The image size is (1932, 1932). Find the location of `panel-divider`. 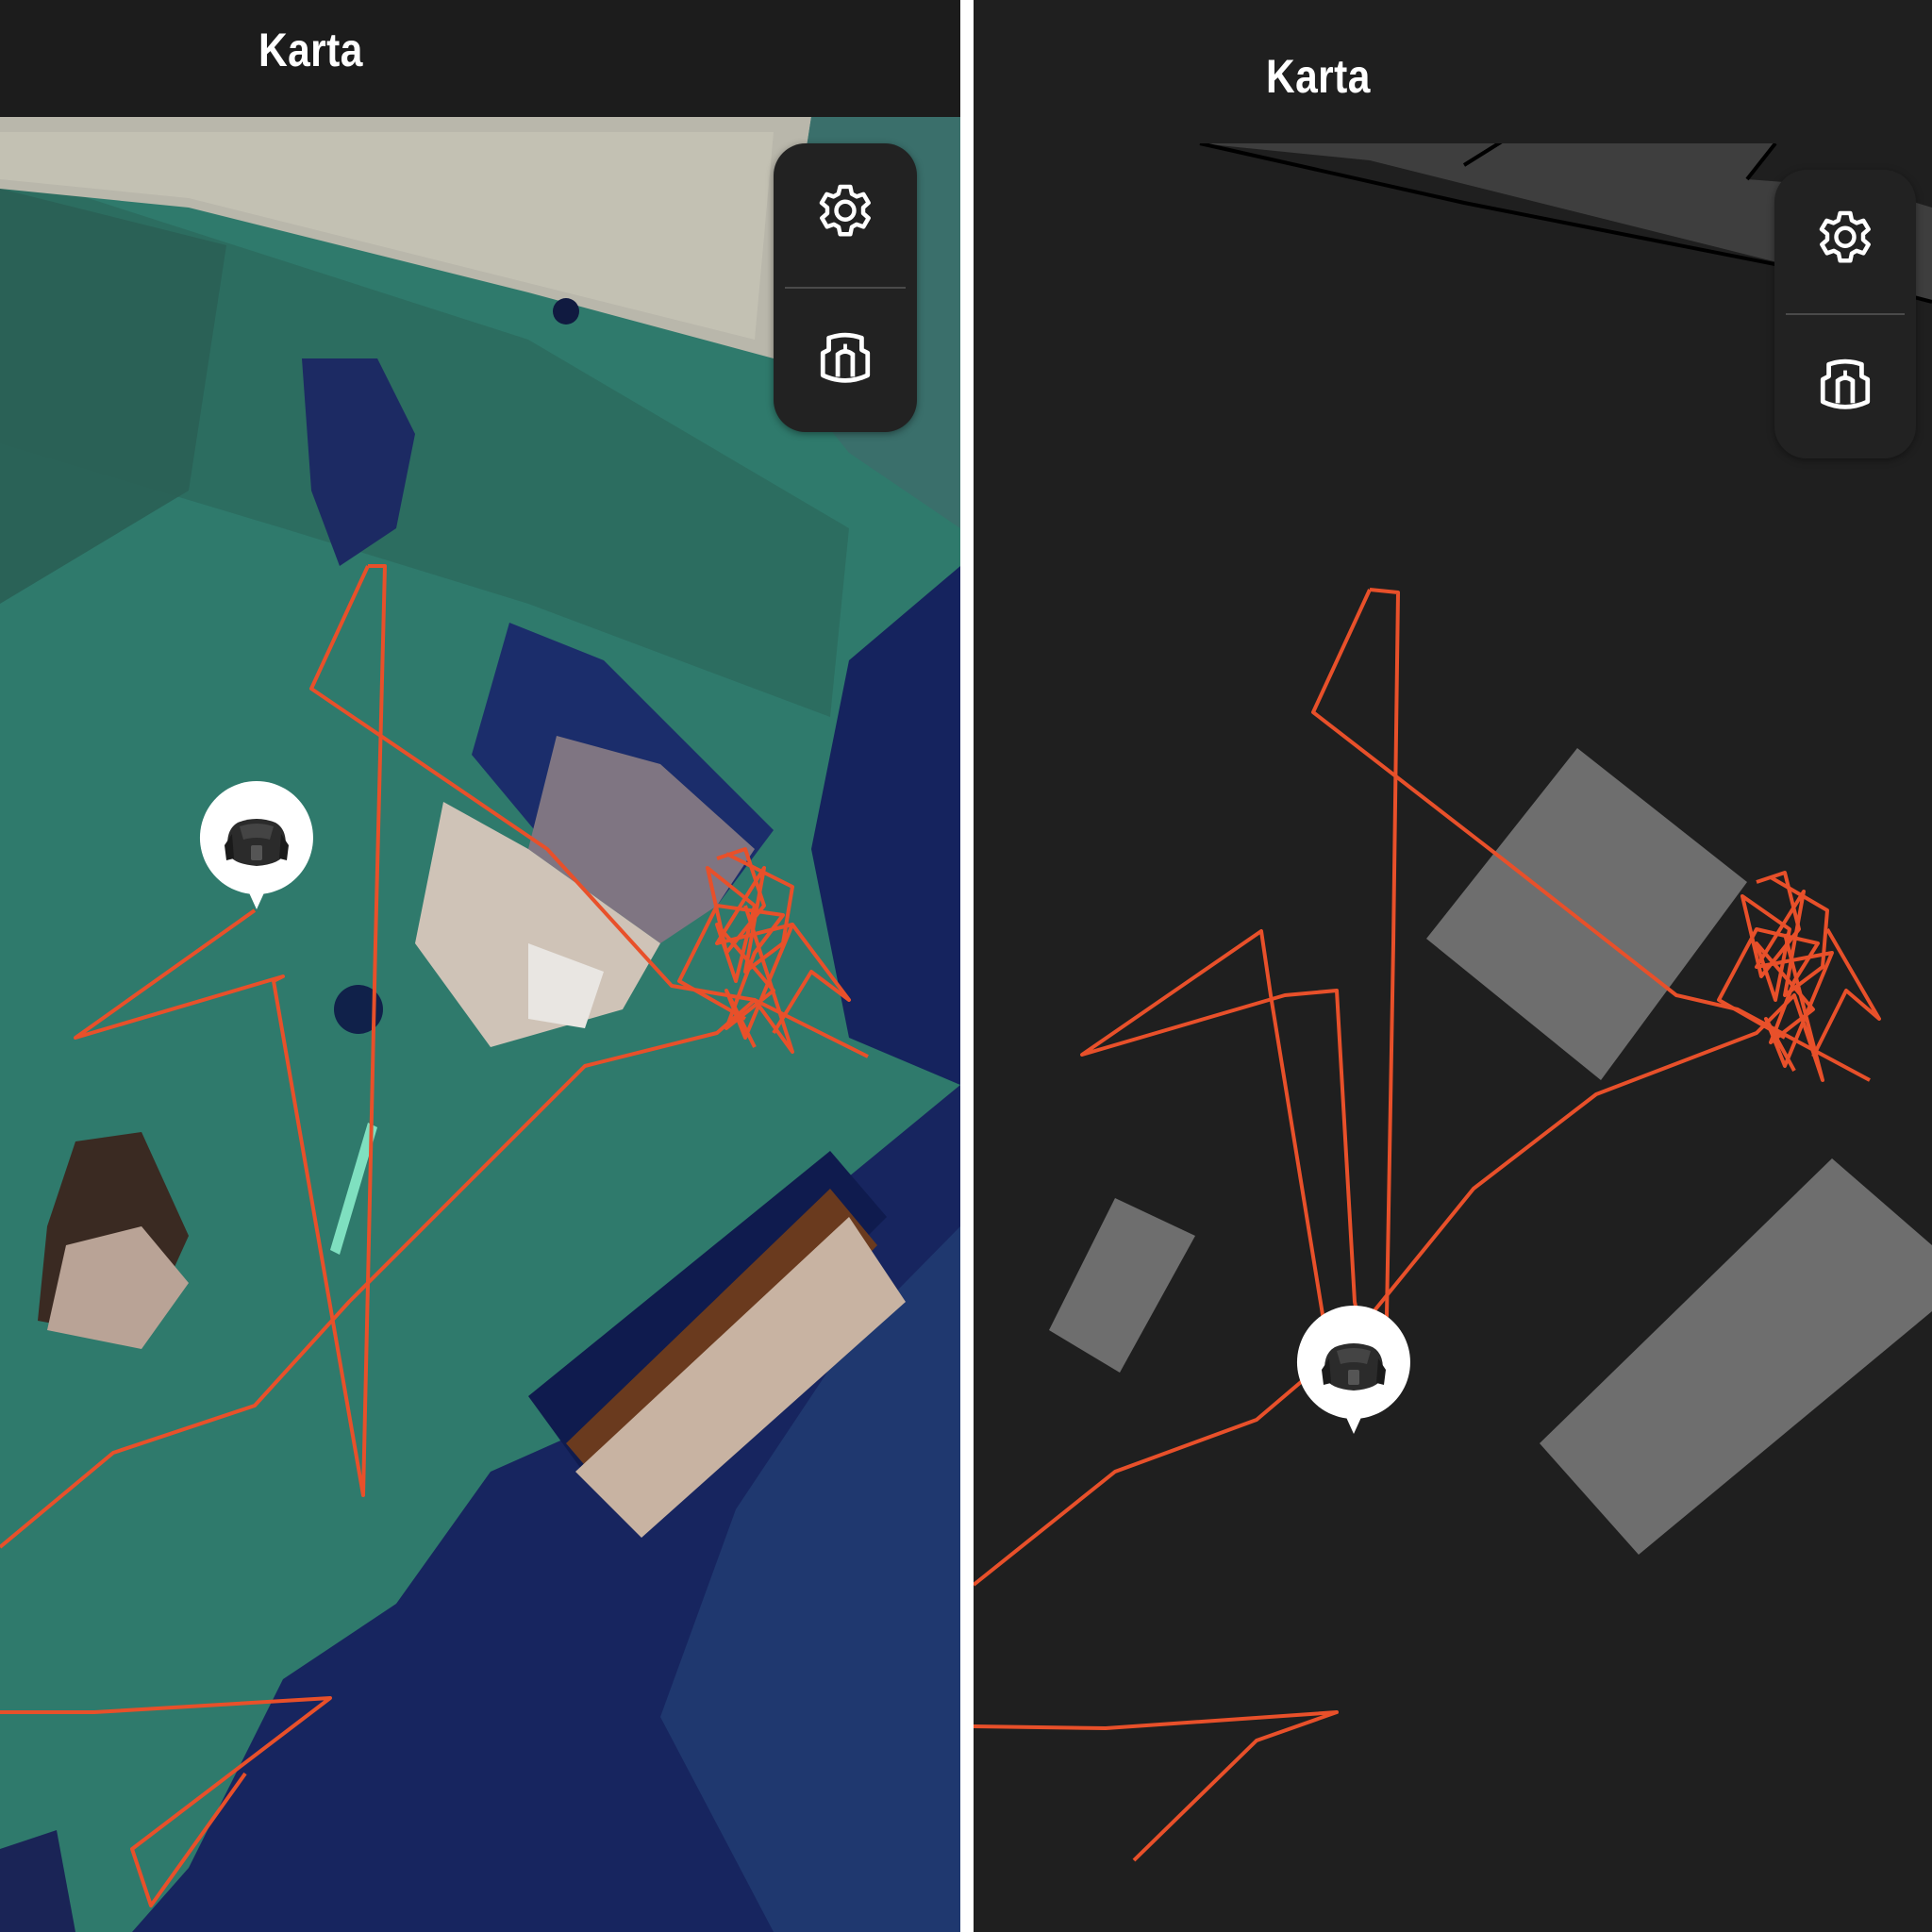

panel-divider is located at coordinates (967, 966).